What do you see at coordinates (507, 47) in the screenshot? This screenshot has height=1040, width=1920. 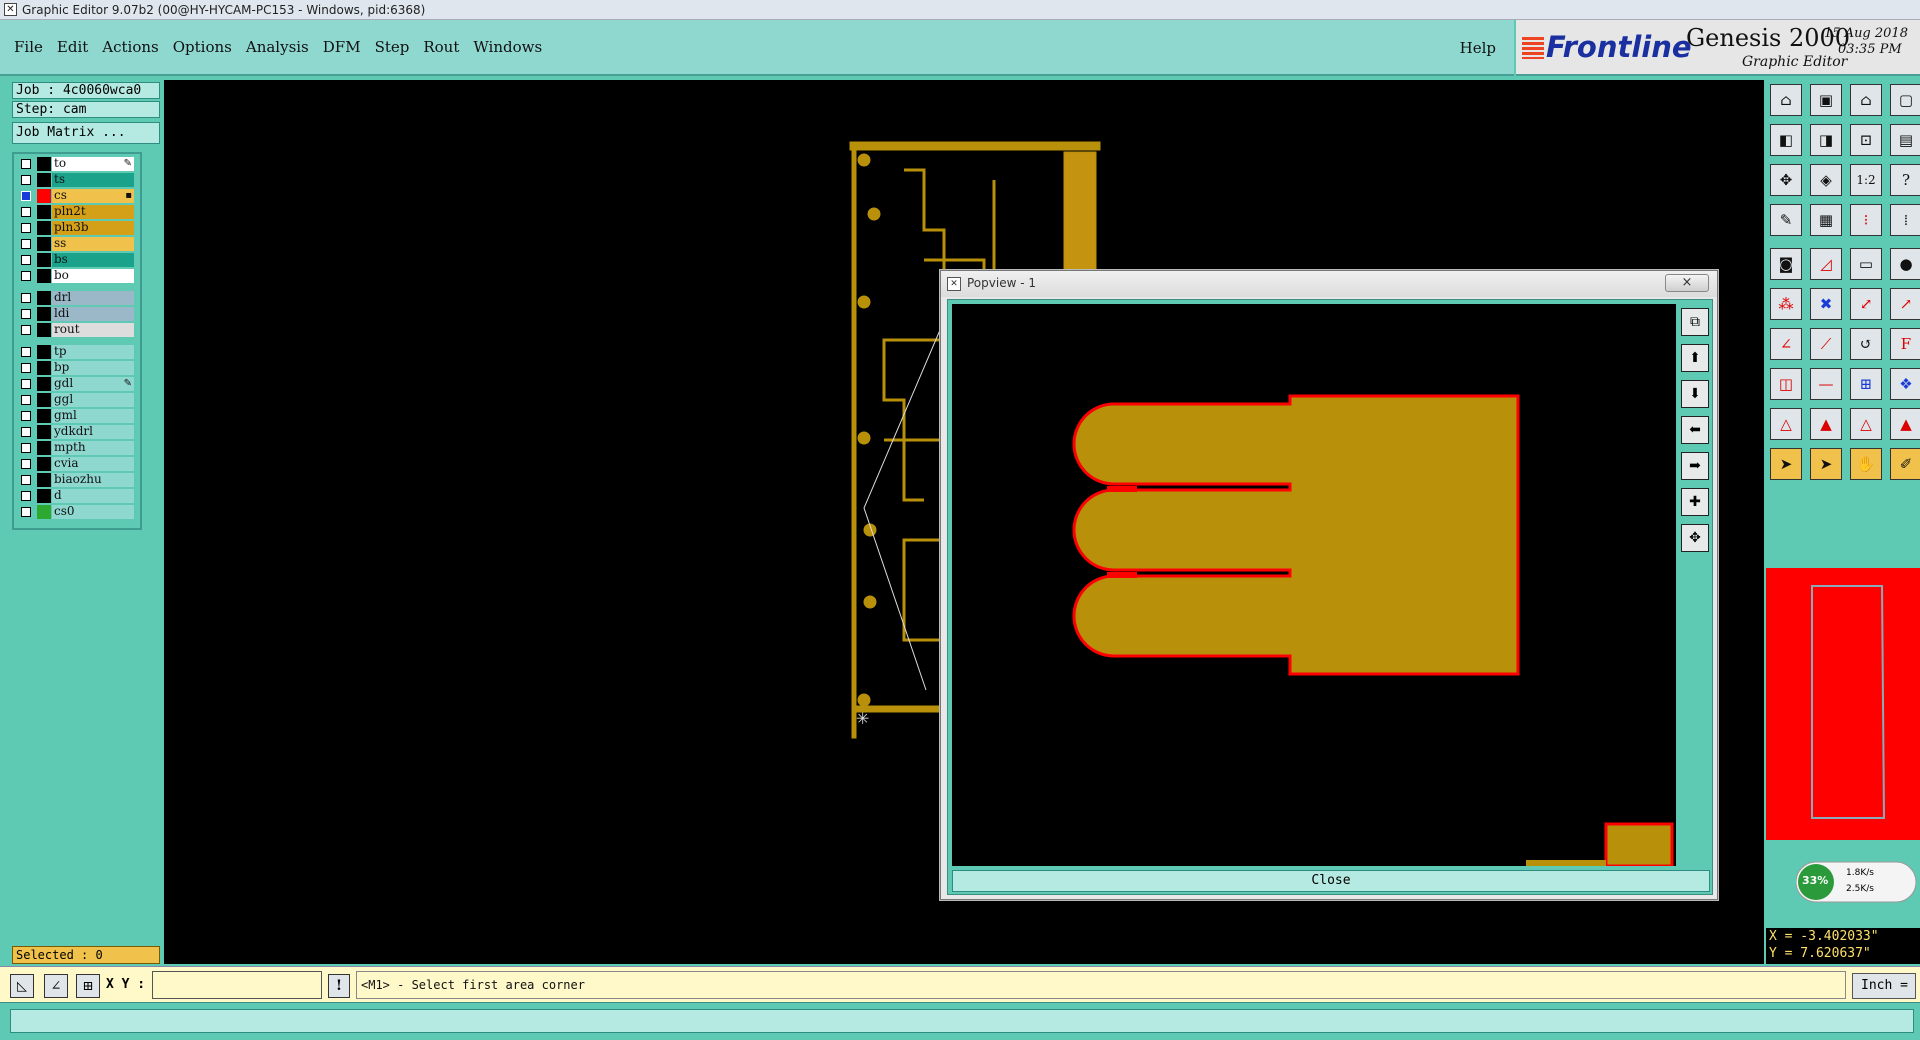 I see `menu-windows: Windows` at bounding box center [507, 47].